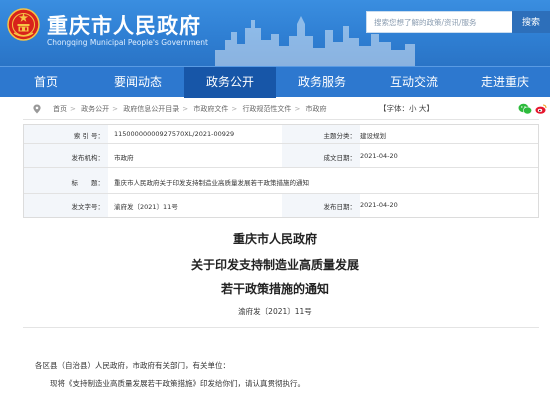 The image size is (550, 401). Describe the element at coordinates (174, 134) in the screenshot. I see `index-value: 11500000000927570XL/2021-00929` at that location.